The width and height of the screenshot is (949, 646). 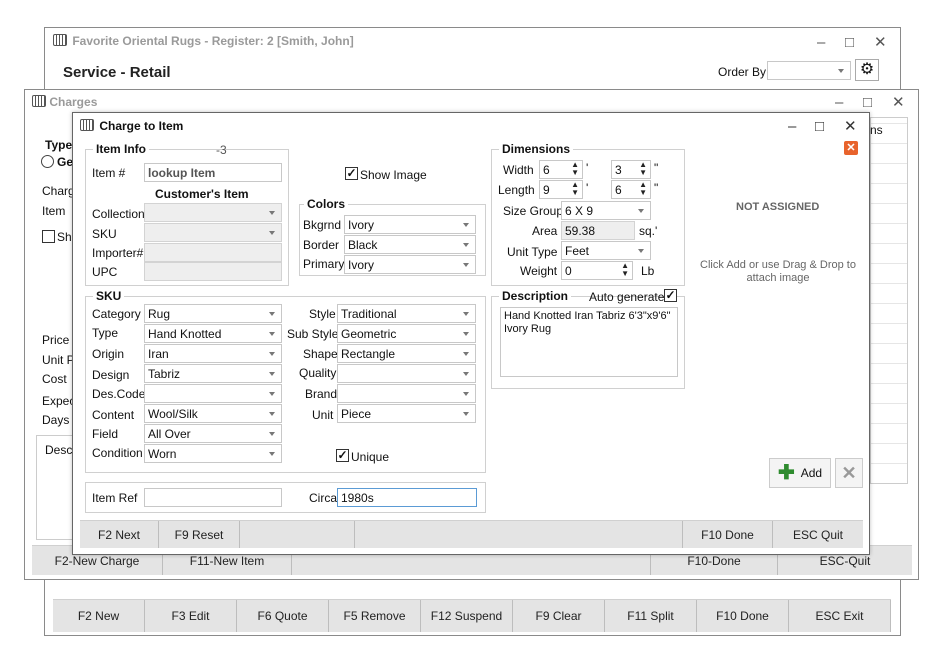 What do you see at coordinates (213, 373) in the screenshot?
I see `design-select: Tabriz` at bounding box center [213, 373].